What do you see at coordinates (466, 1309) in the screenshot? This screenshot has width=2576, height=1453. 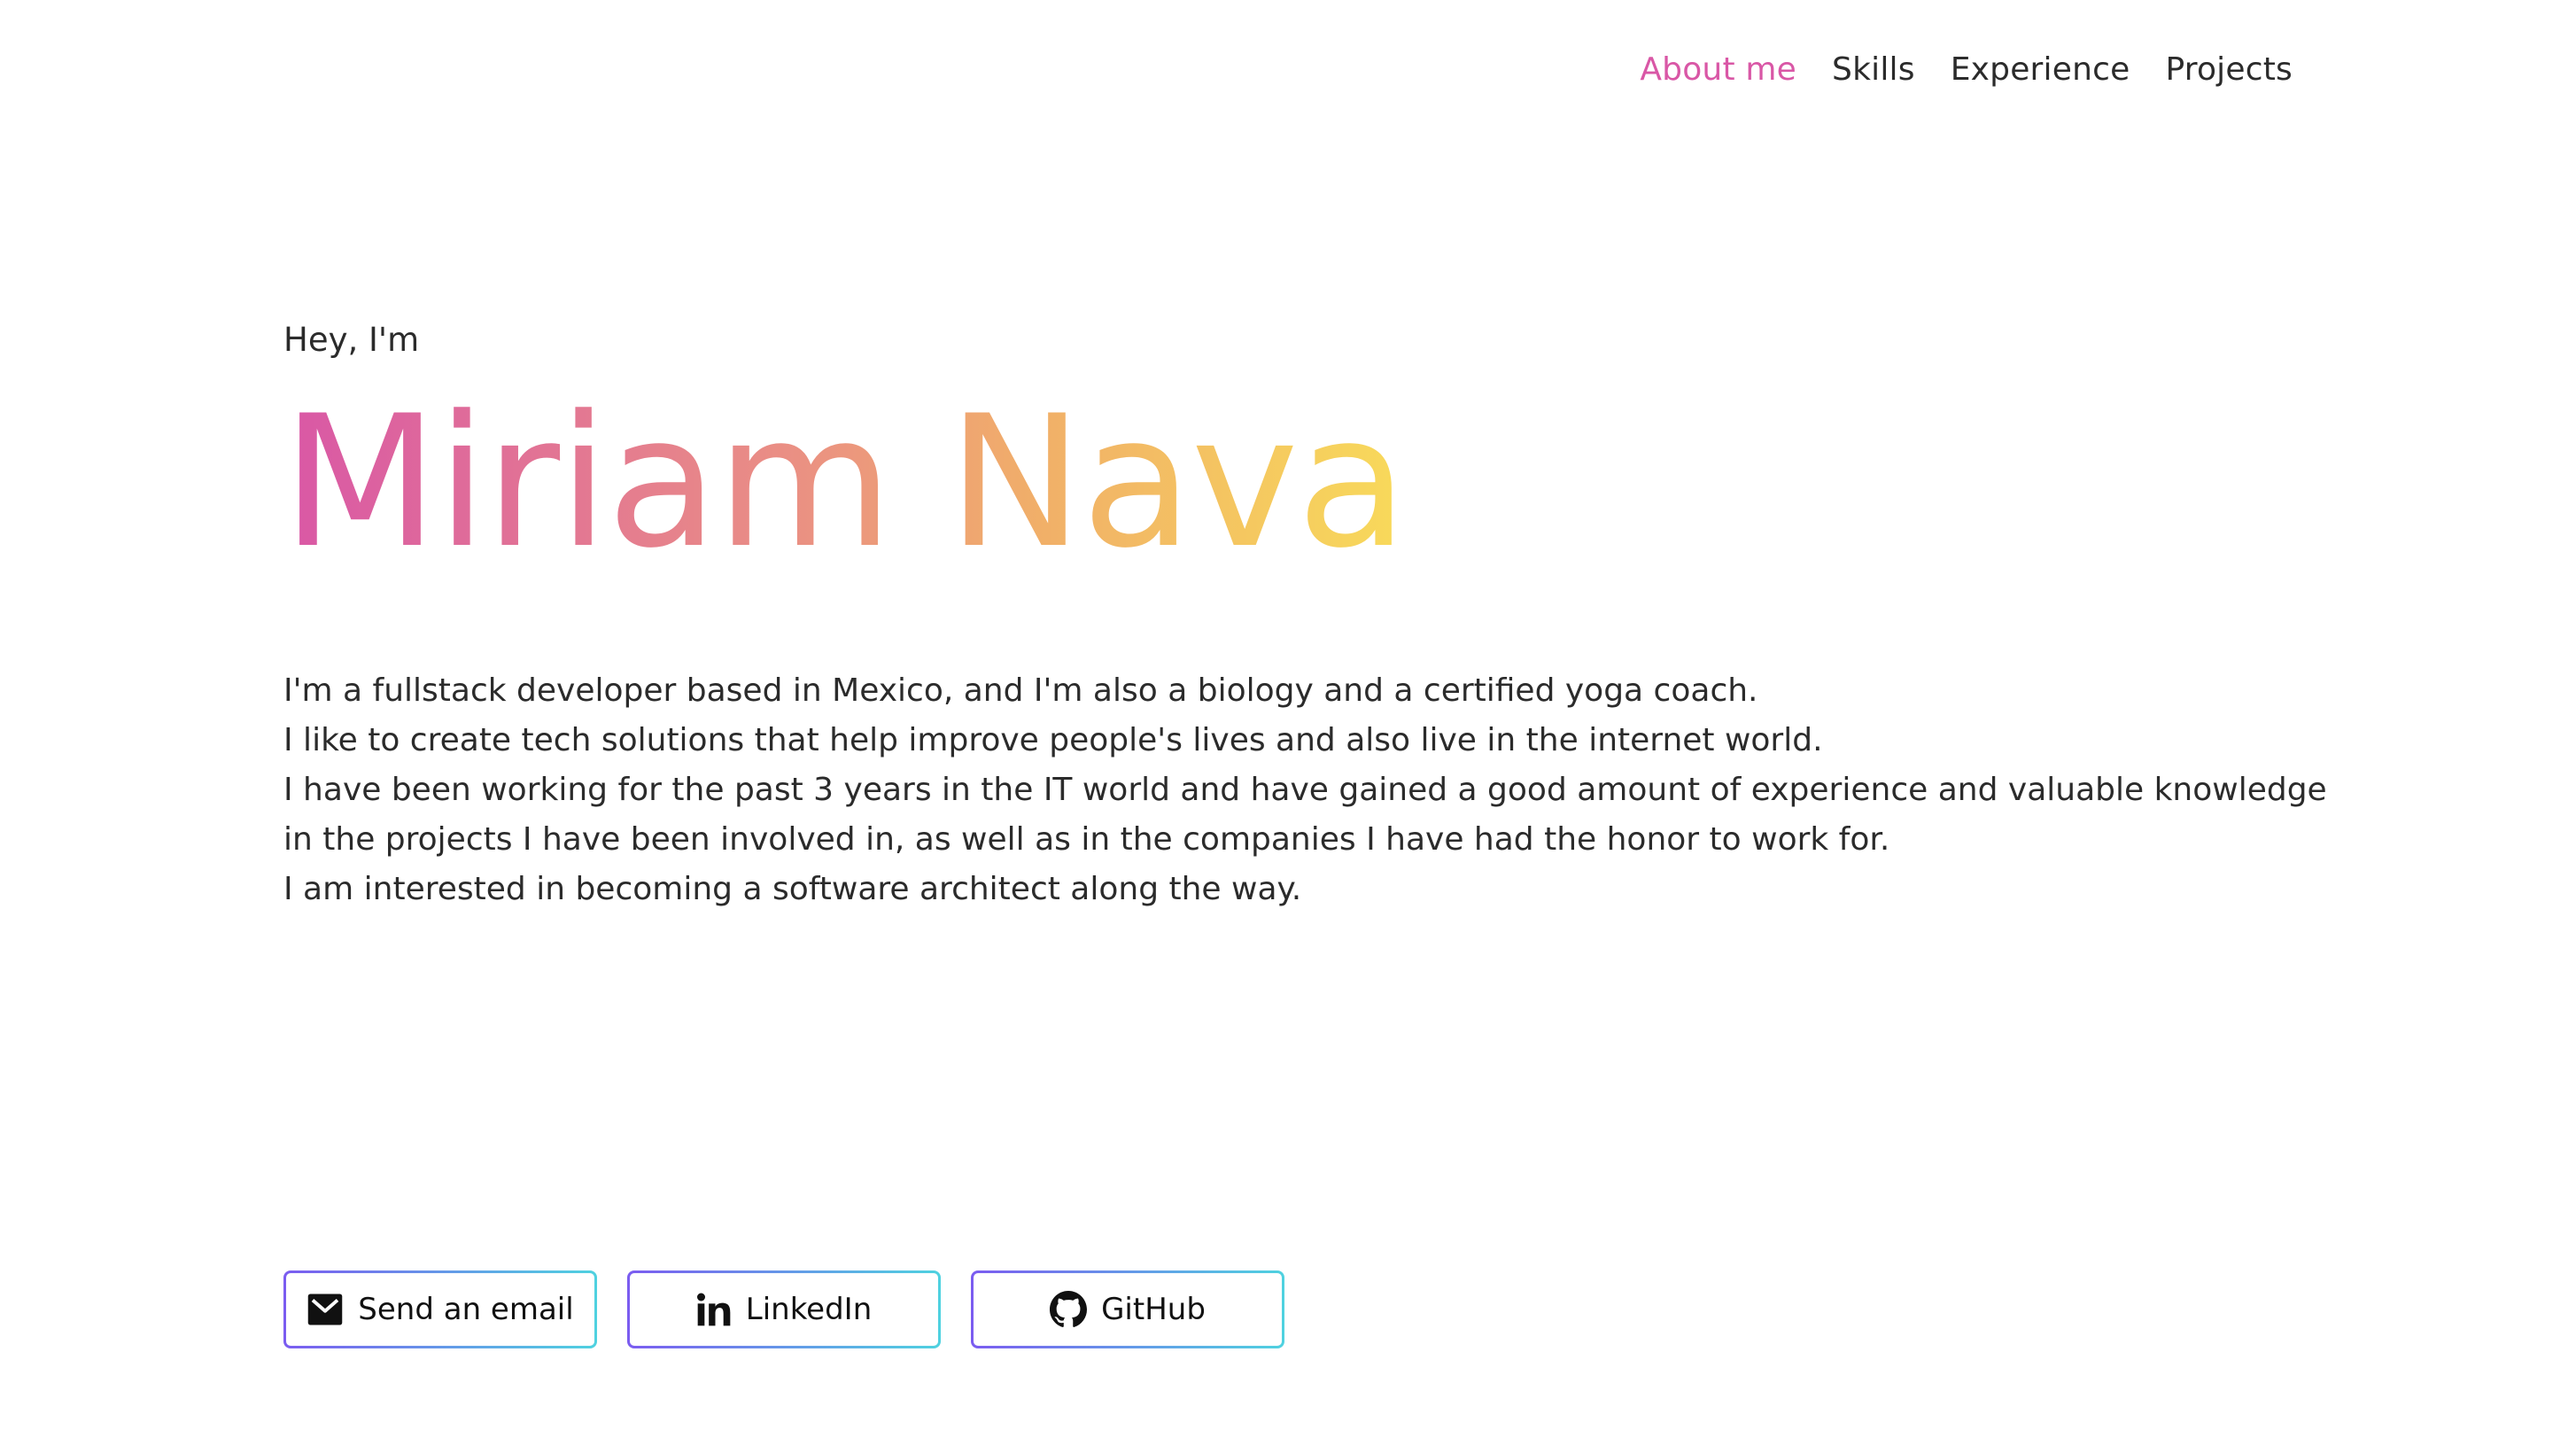 I see `send-email-label: Send an email` at bounding box center [466, 1309].